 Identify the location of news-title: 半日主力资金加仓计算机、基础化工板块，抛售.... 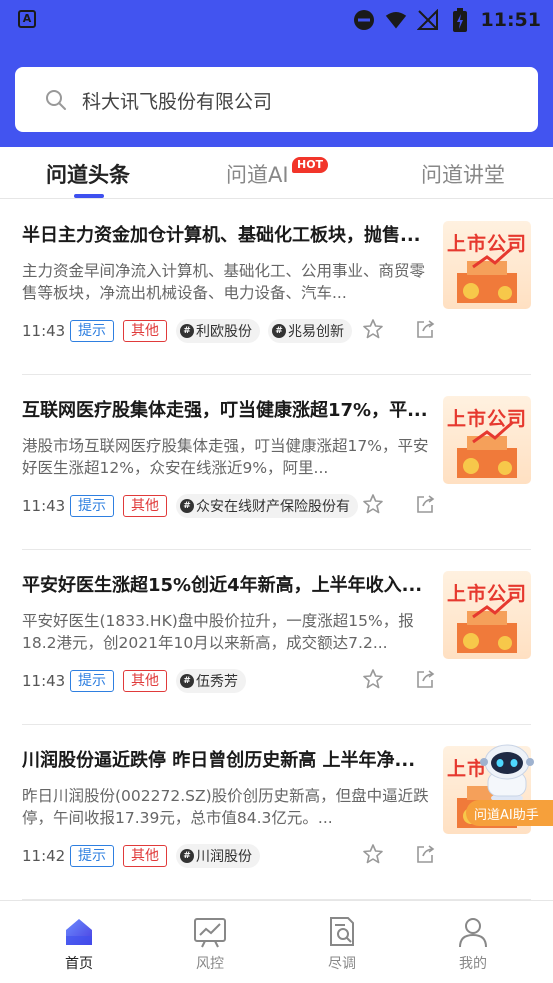
(227, 234).